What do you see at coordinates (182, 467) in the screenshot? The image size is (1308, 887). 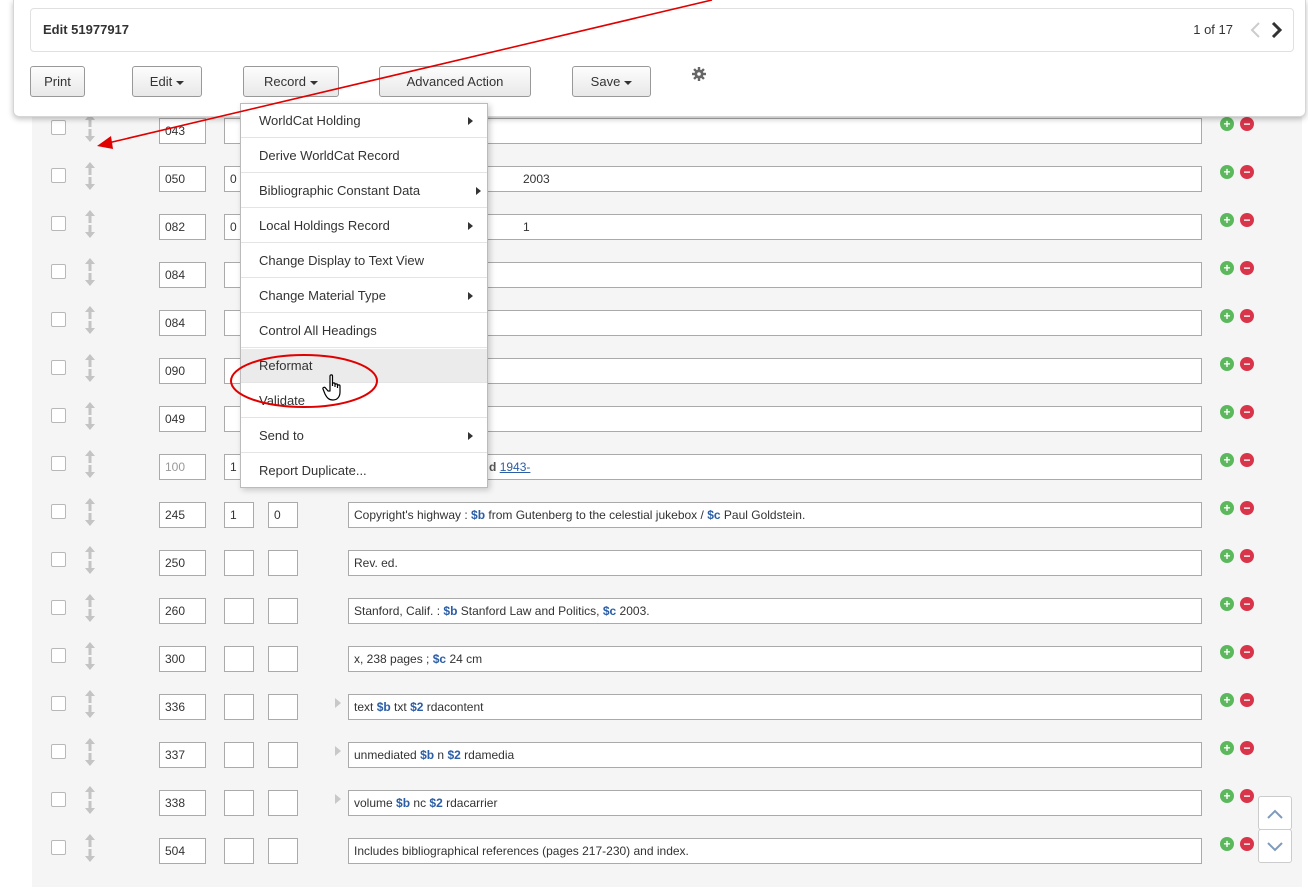 I see `tag-field: 100` at bounding box center [182, 467].